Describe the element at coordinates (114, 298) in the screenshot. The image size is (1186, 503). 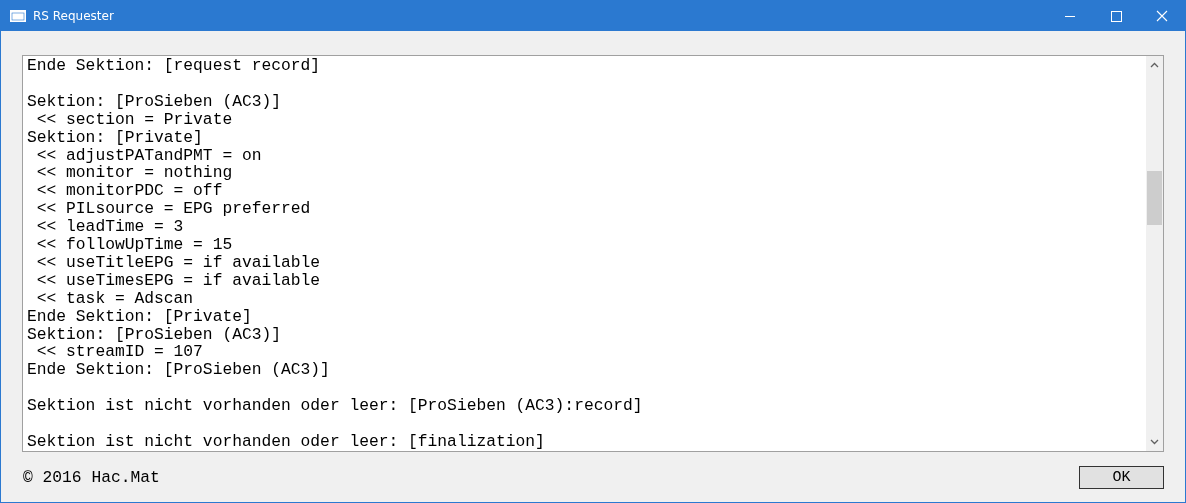
I see `log-line: << task = Adscan` at that location.